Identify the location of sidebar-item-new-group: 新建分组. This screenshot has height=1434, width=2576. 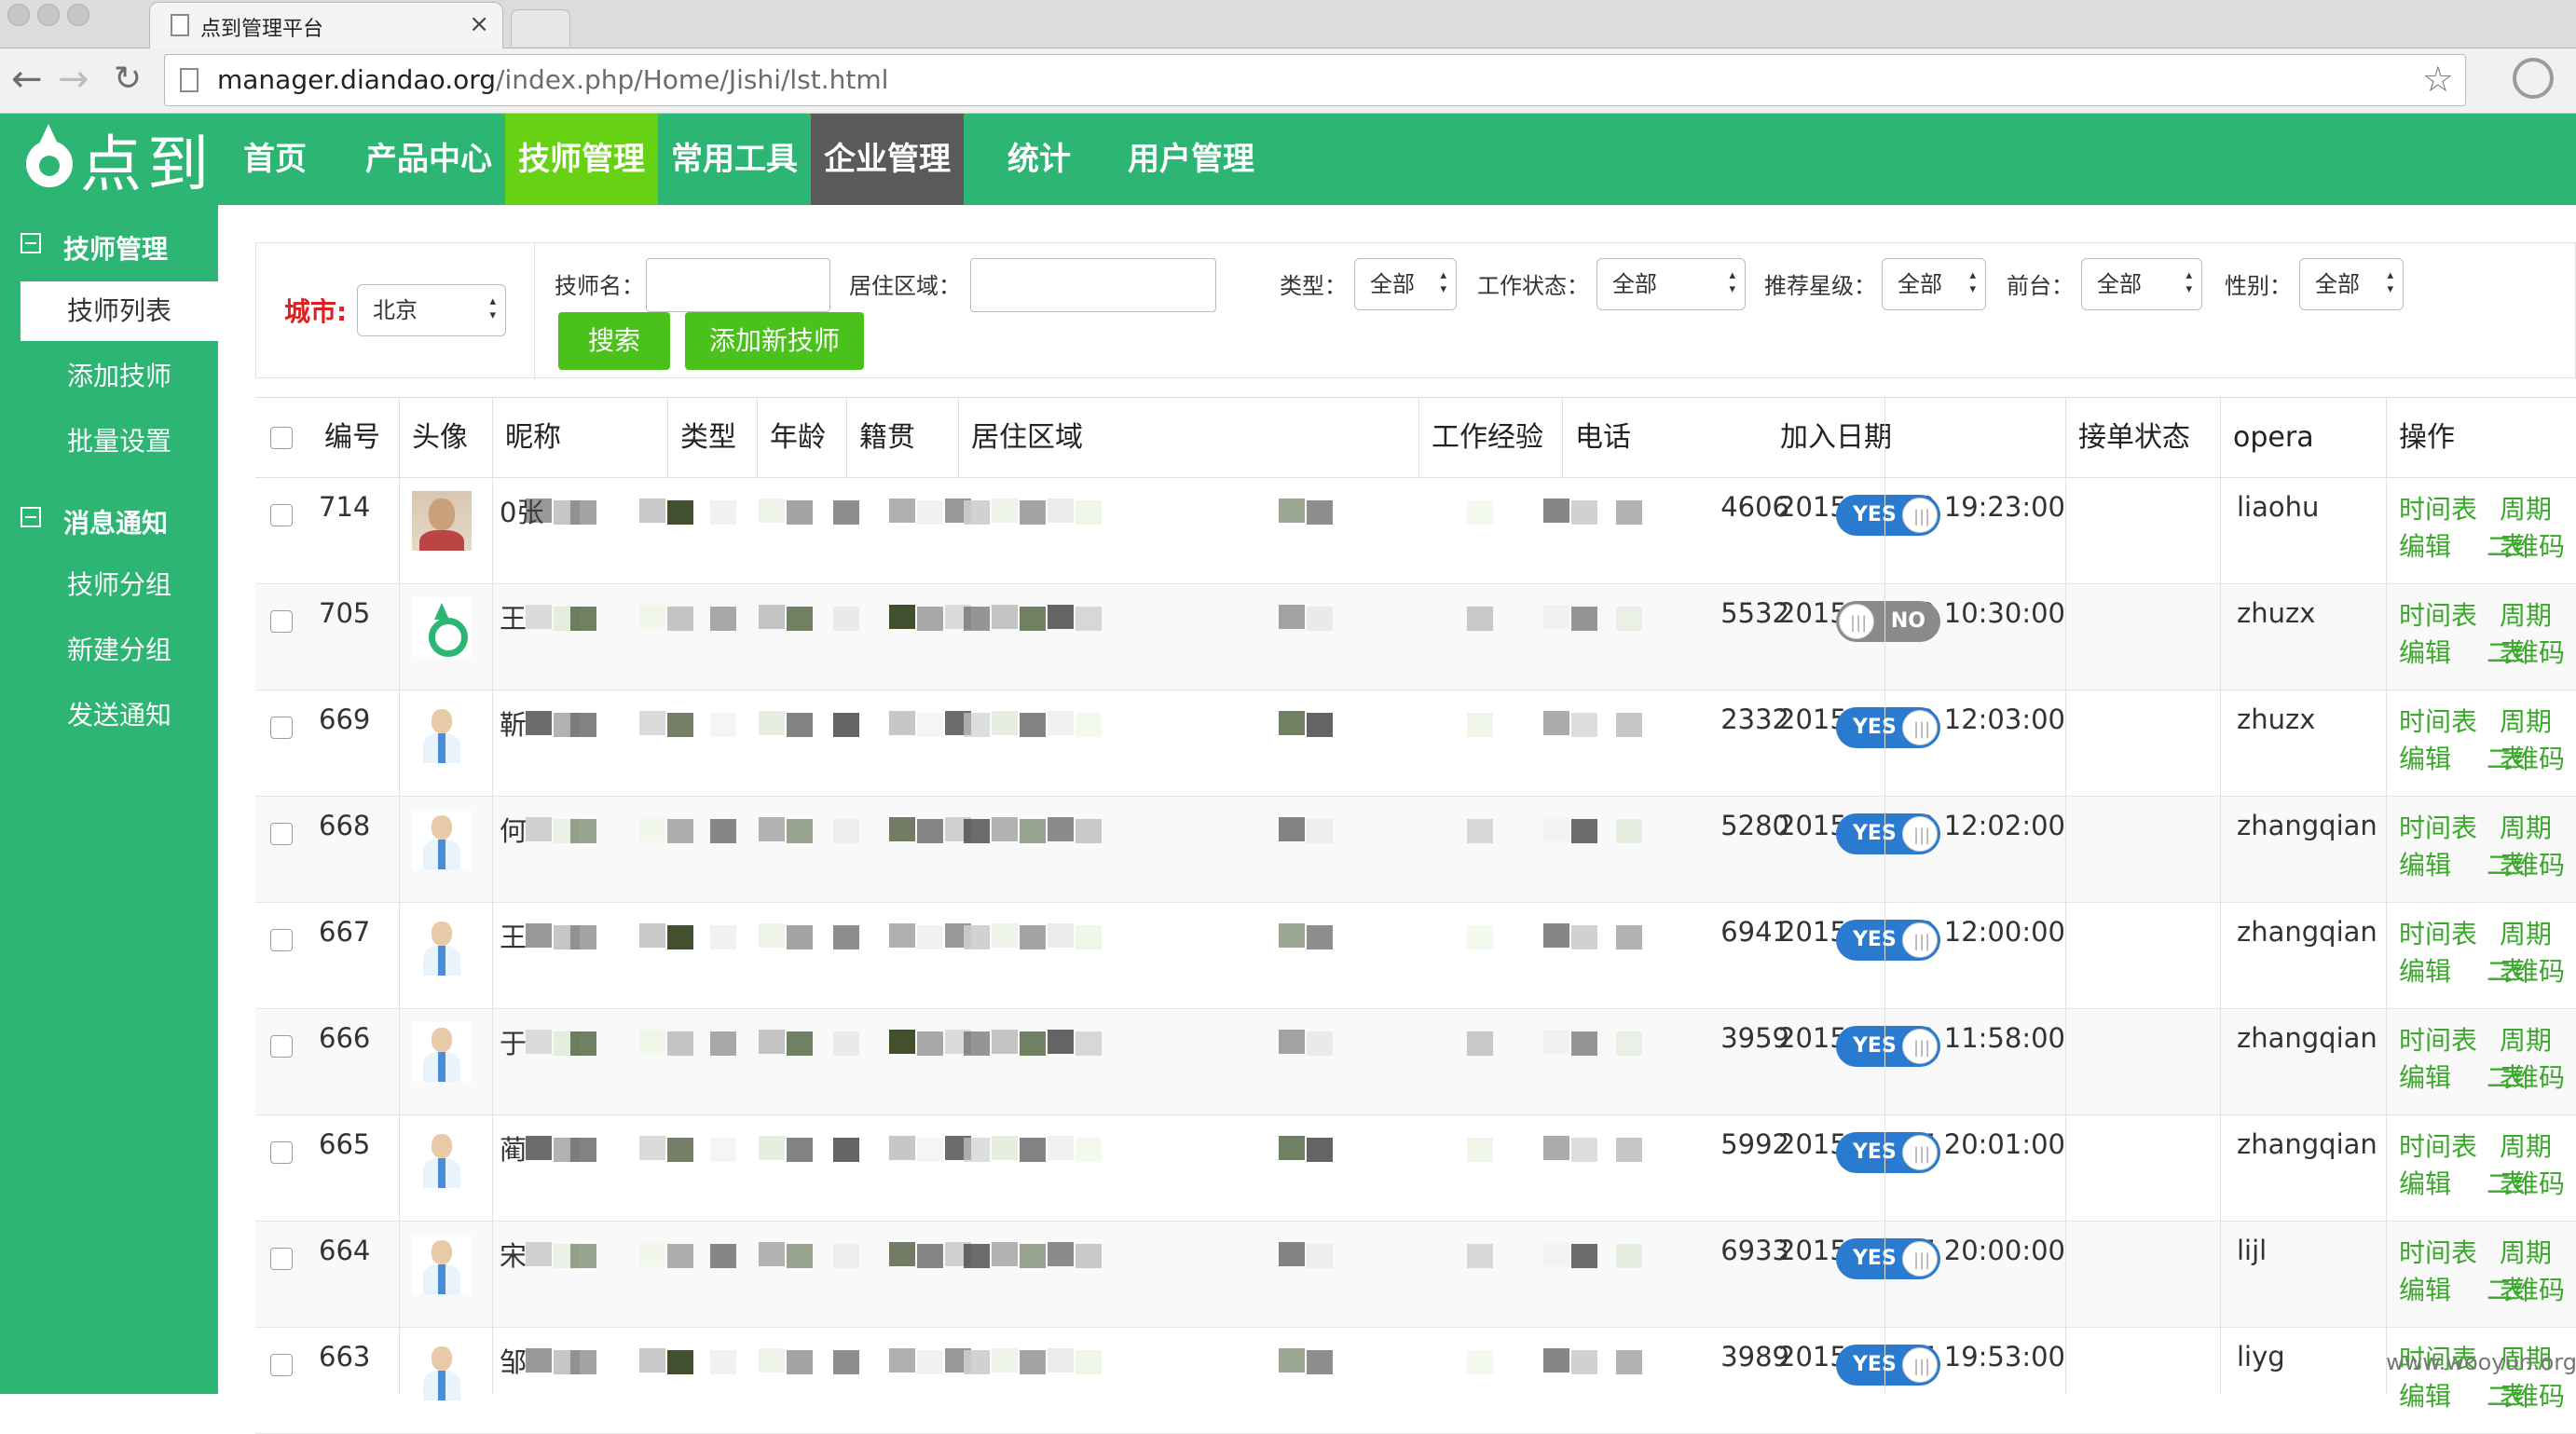
(119, 651).